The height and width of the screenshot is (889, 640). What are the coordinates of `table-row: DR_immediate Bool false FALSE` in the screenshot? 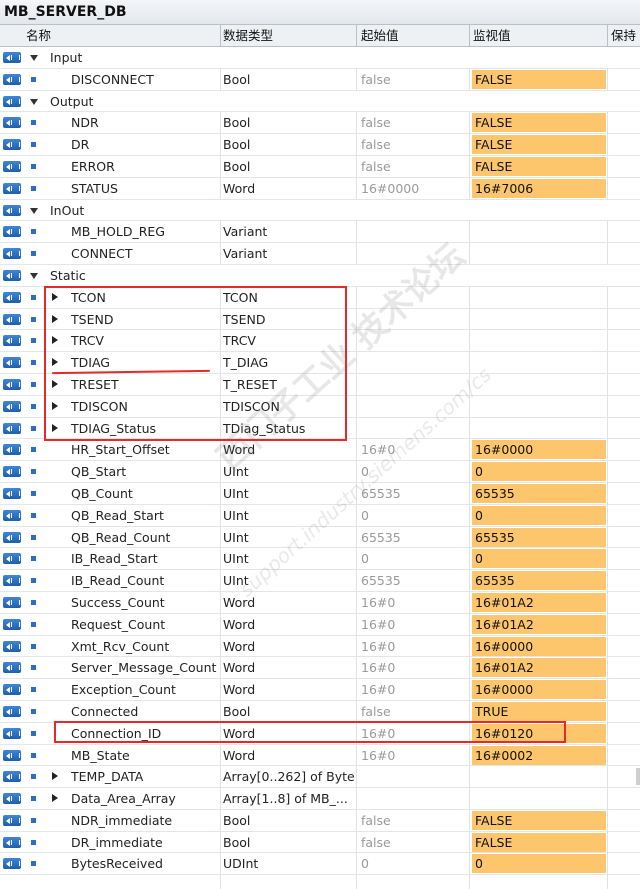 It's located at (320, 843).